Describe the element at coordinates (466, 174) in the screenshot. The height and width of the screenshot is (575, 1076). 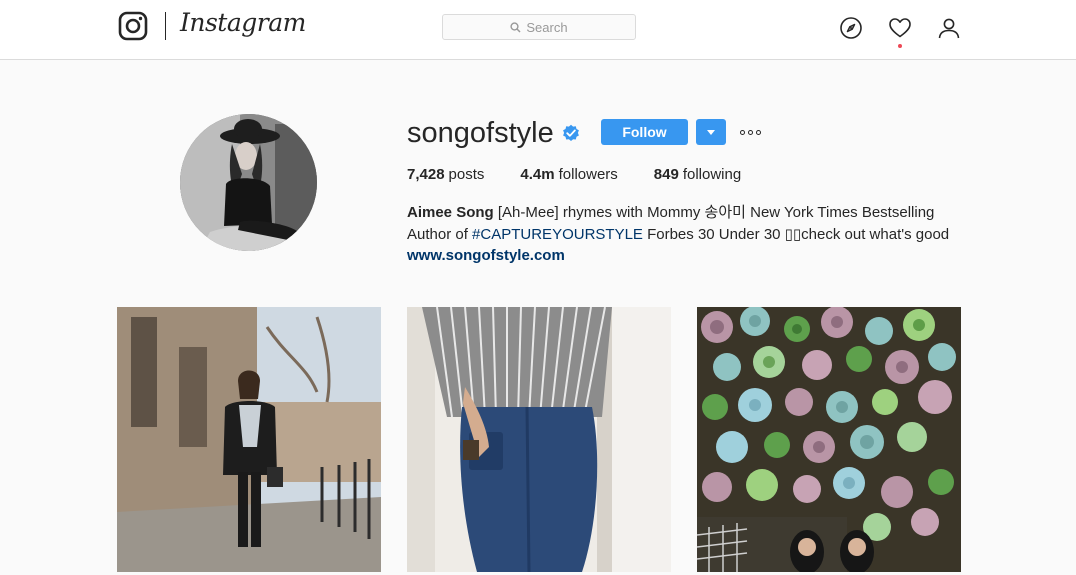
I see `posts-label: posts` at that location.